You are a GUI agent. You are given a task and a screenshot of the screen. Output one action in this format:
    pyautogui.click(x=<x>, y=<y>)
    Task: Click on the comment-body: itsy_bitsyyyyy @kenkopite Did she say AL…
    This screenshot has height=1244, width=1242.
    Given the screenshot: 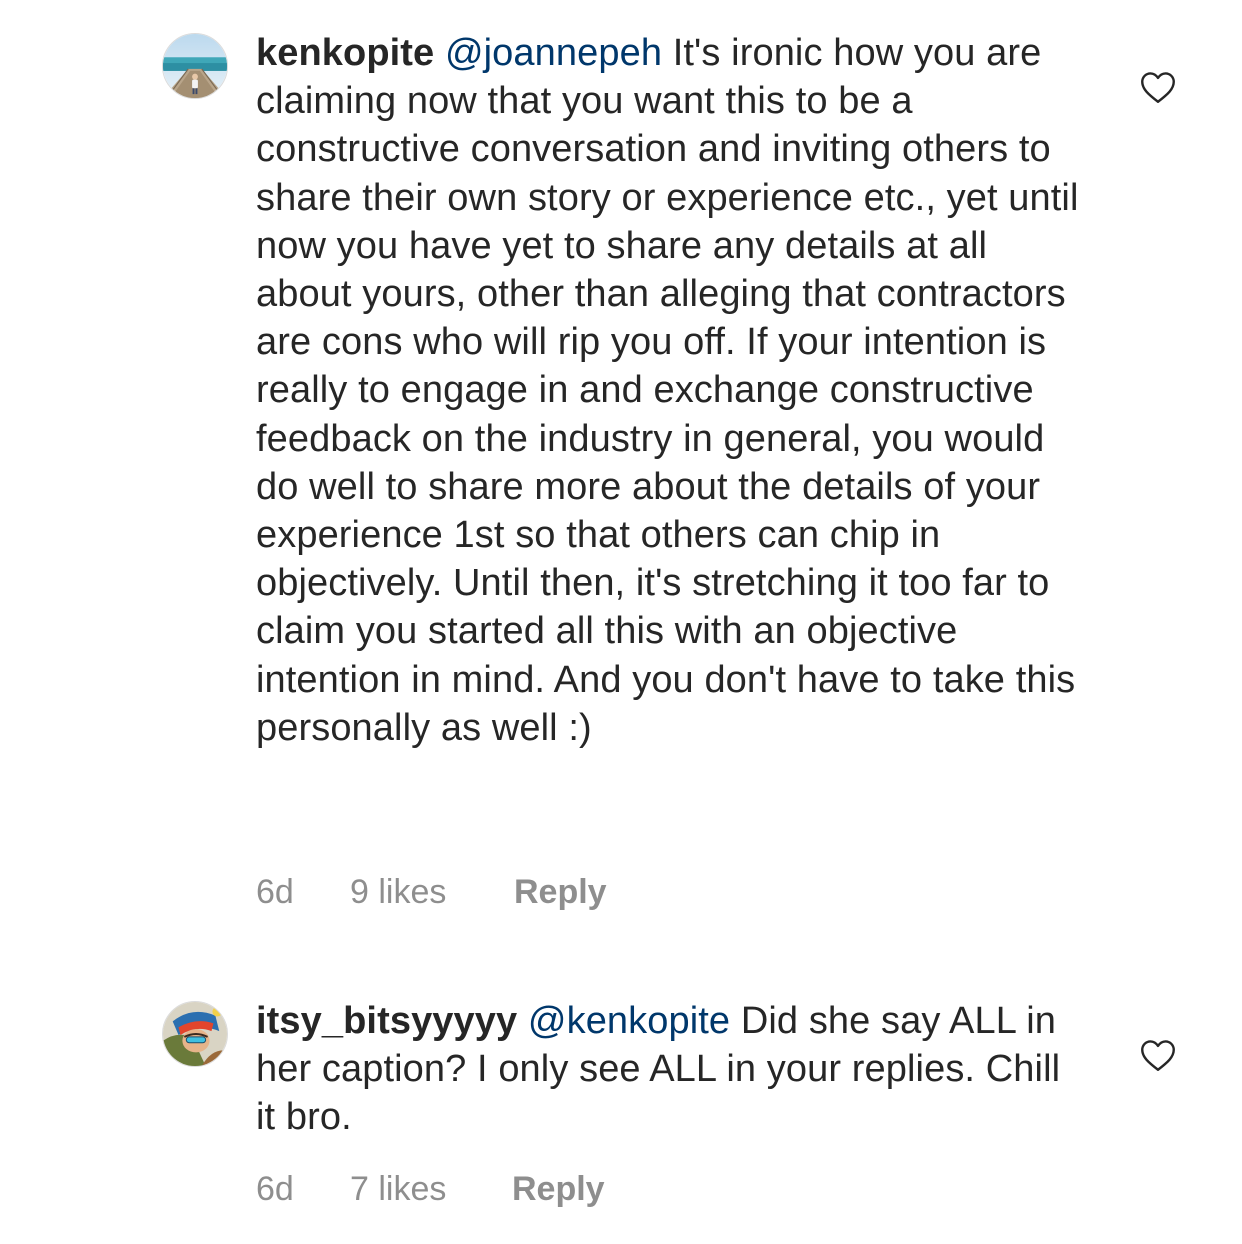 What is the action you would take?
    pyautogui.click(x=671, y=1069)
    